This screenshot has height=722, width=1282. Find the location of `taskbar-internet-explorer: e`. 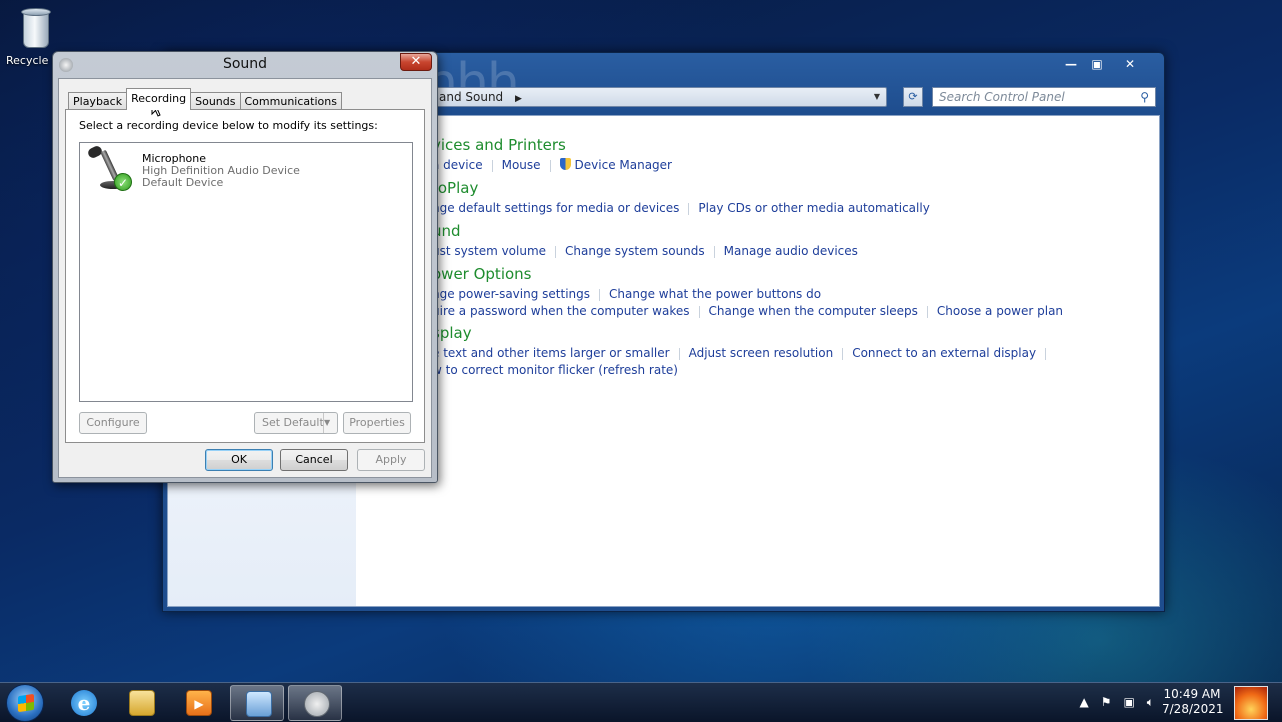

taskbar-internet-explorer: e is located at coordinates (83, 703).